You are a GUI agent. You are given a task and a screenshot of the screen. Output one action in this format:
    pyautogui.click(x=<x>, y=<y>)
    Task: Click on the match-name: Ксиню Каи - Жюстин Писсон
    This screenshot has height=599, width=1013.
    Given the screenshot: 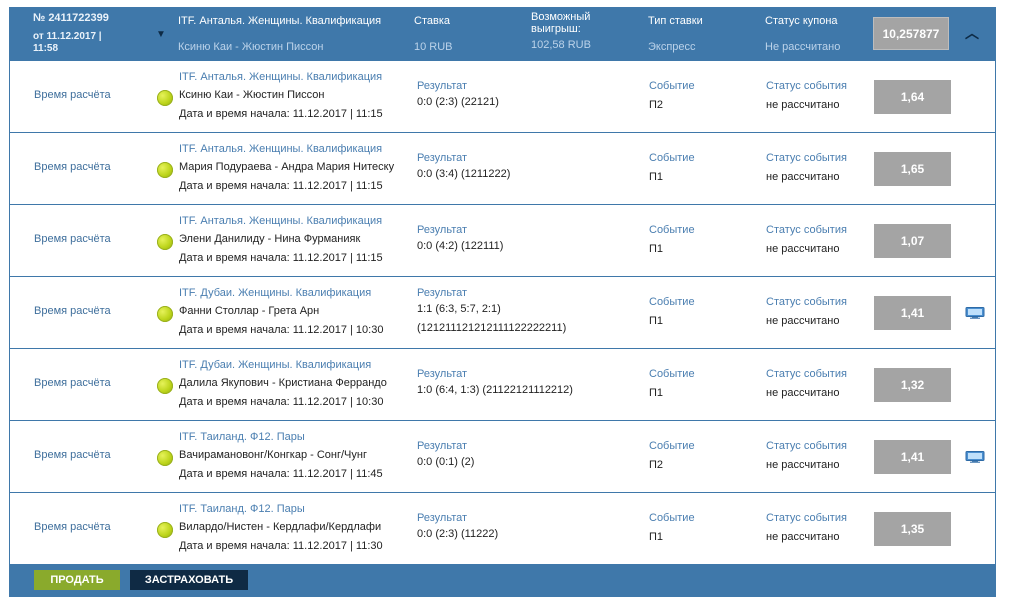 What is the action you would take?
    pyautogui.click(x=252, y=95)
    